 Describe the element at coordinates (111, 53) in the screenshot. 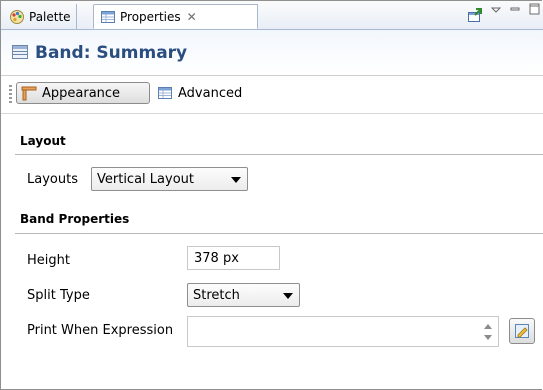

I see `page-title: Band: Summary` at that location.